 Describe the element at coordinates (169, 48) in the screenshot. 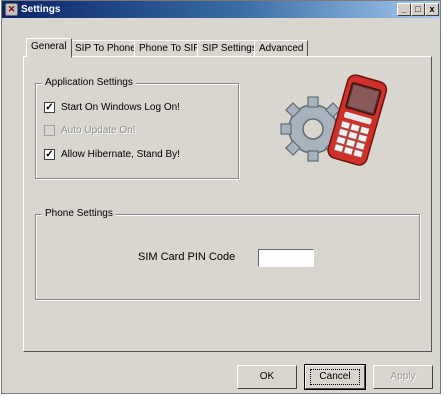

I see `tab-phone-to-sip: Phone To SIP` at that location.